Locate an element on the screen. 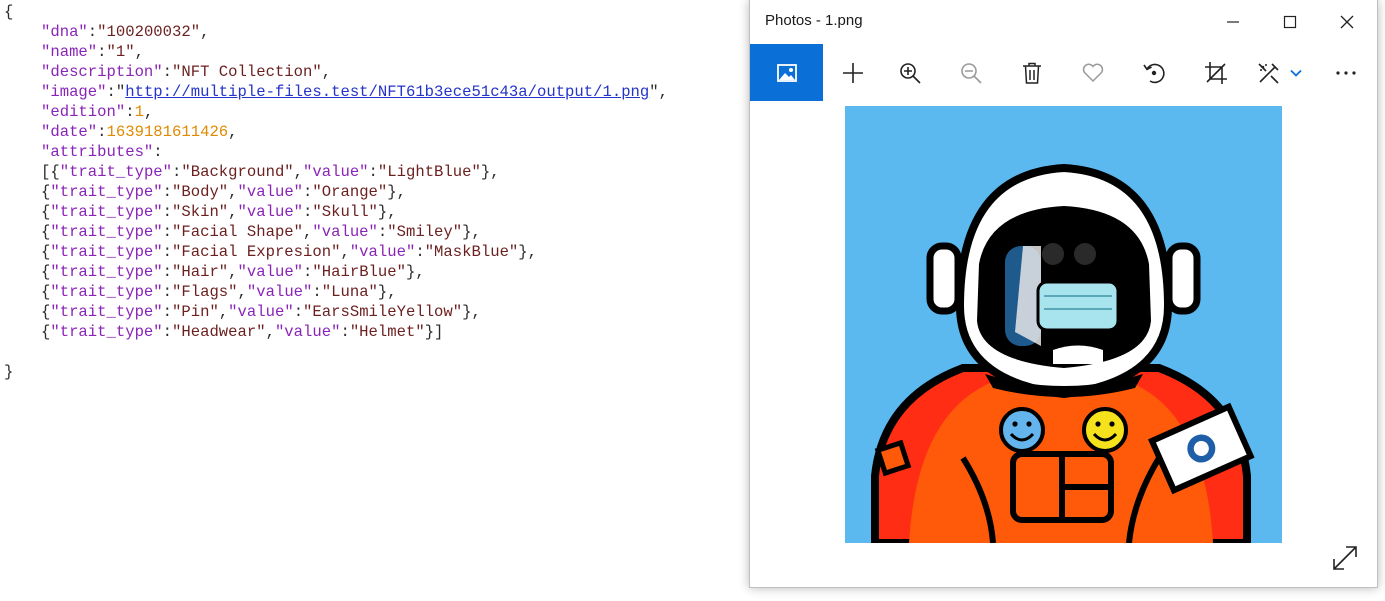 Image resolution: width=1385 pixels, height=601 pixels. window-title: Photos - 1.png is located at coordinates (814, 20).